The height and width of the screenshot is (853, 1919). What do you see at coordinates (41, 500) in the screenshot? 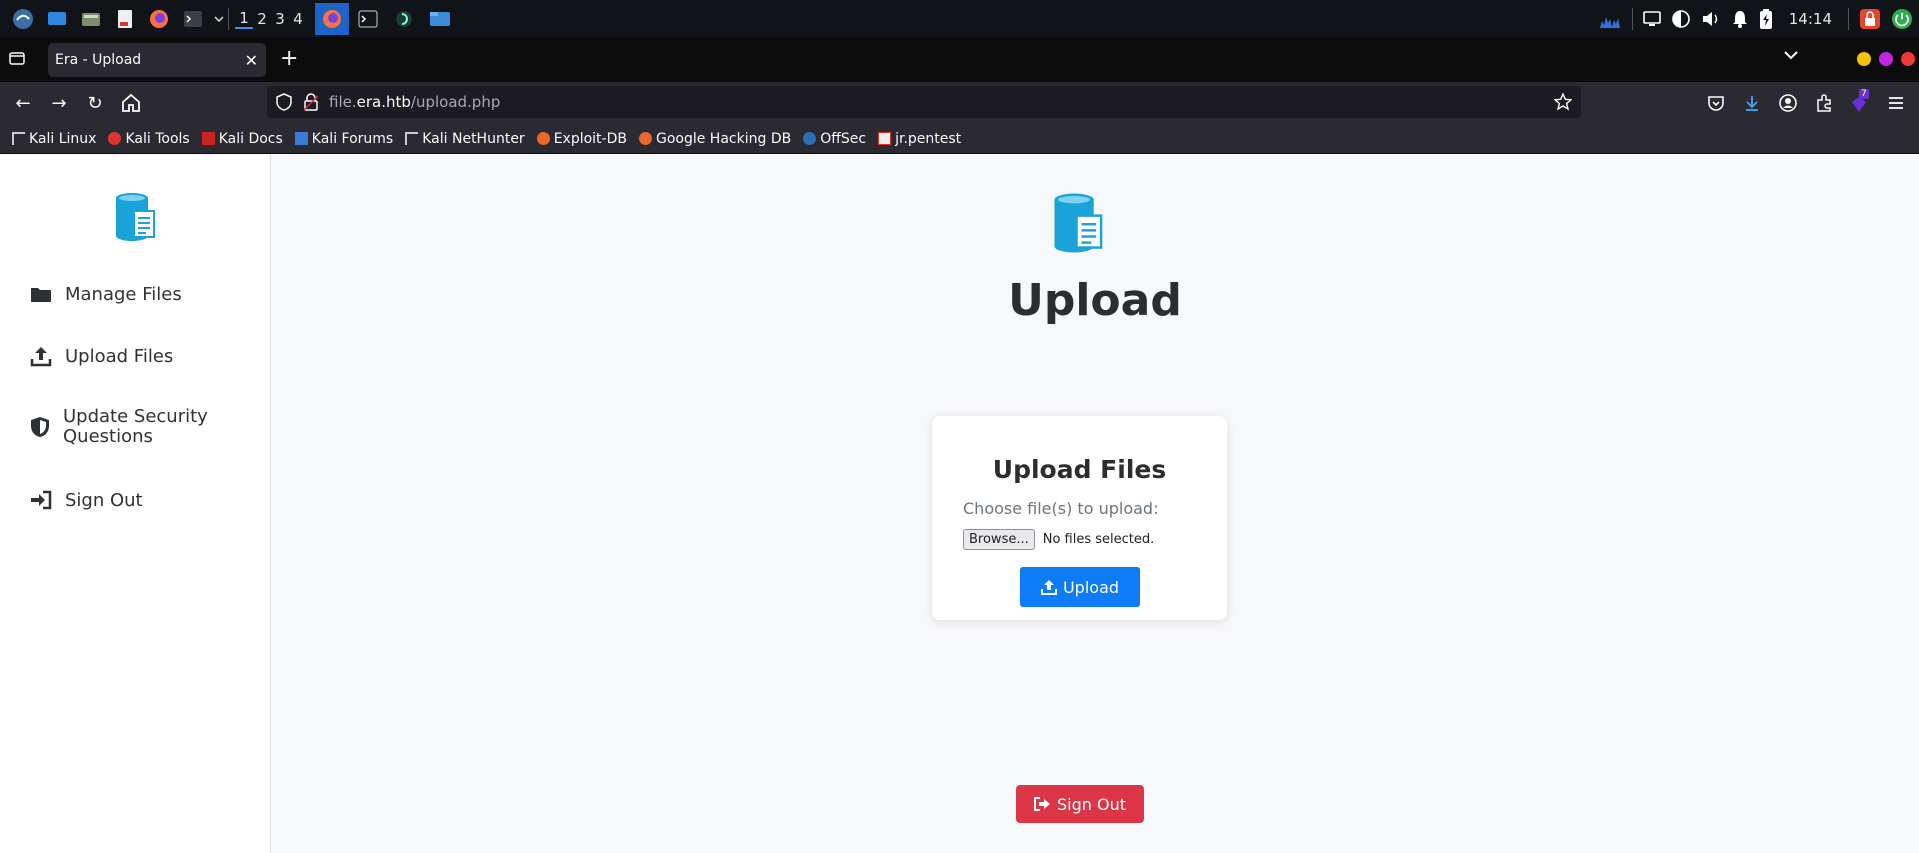
I see `sign-in-icon` at bounding box center [41, 500].